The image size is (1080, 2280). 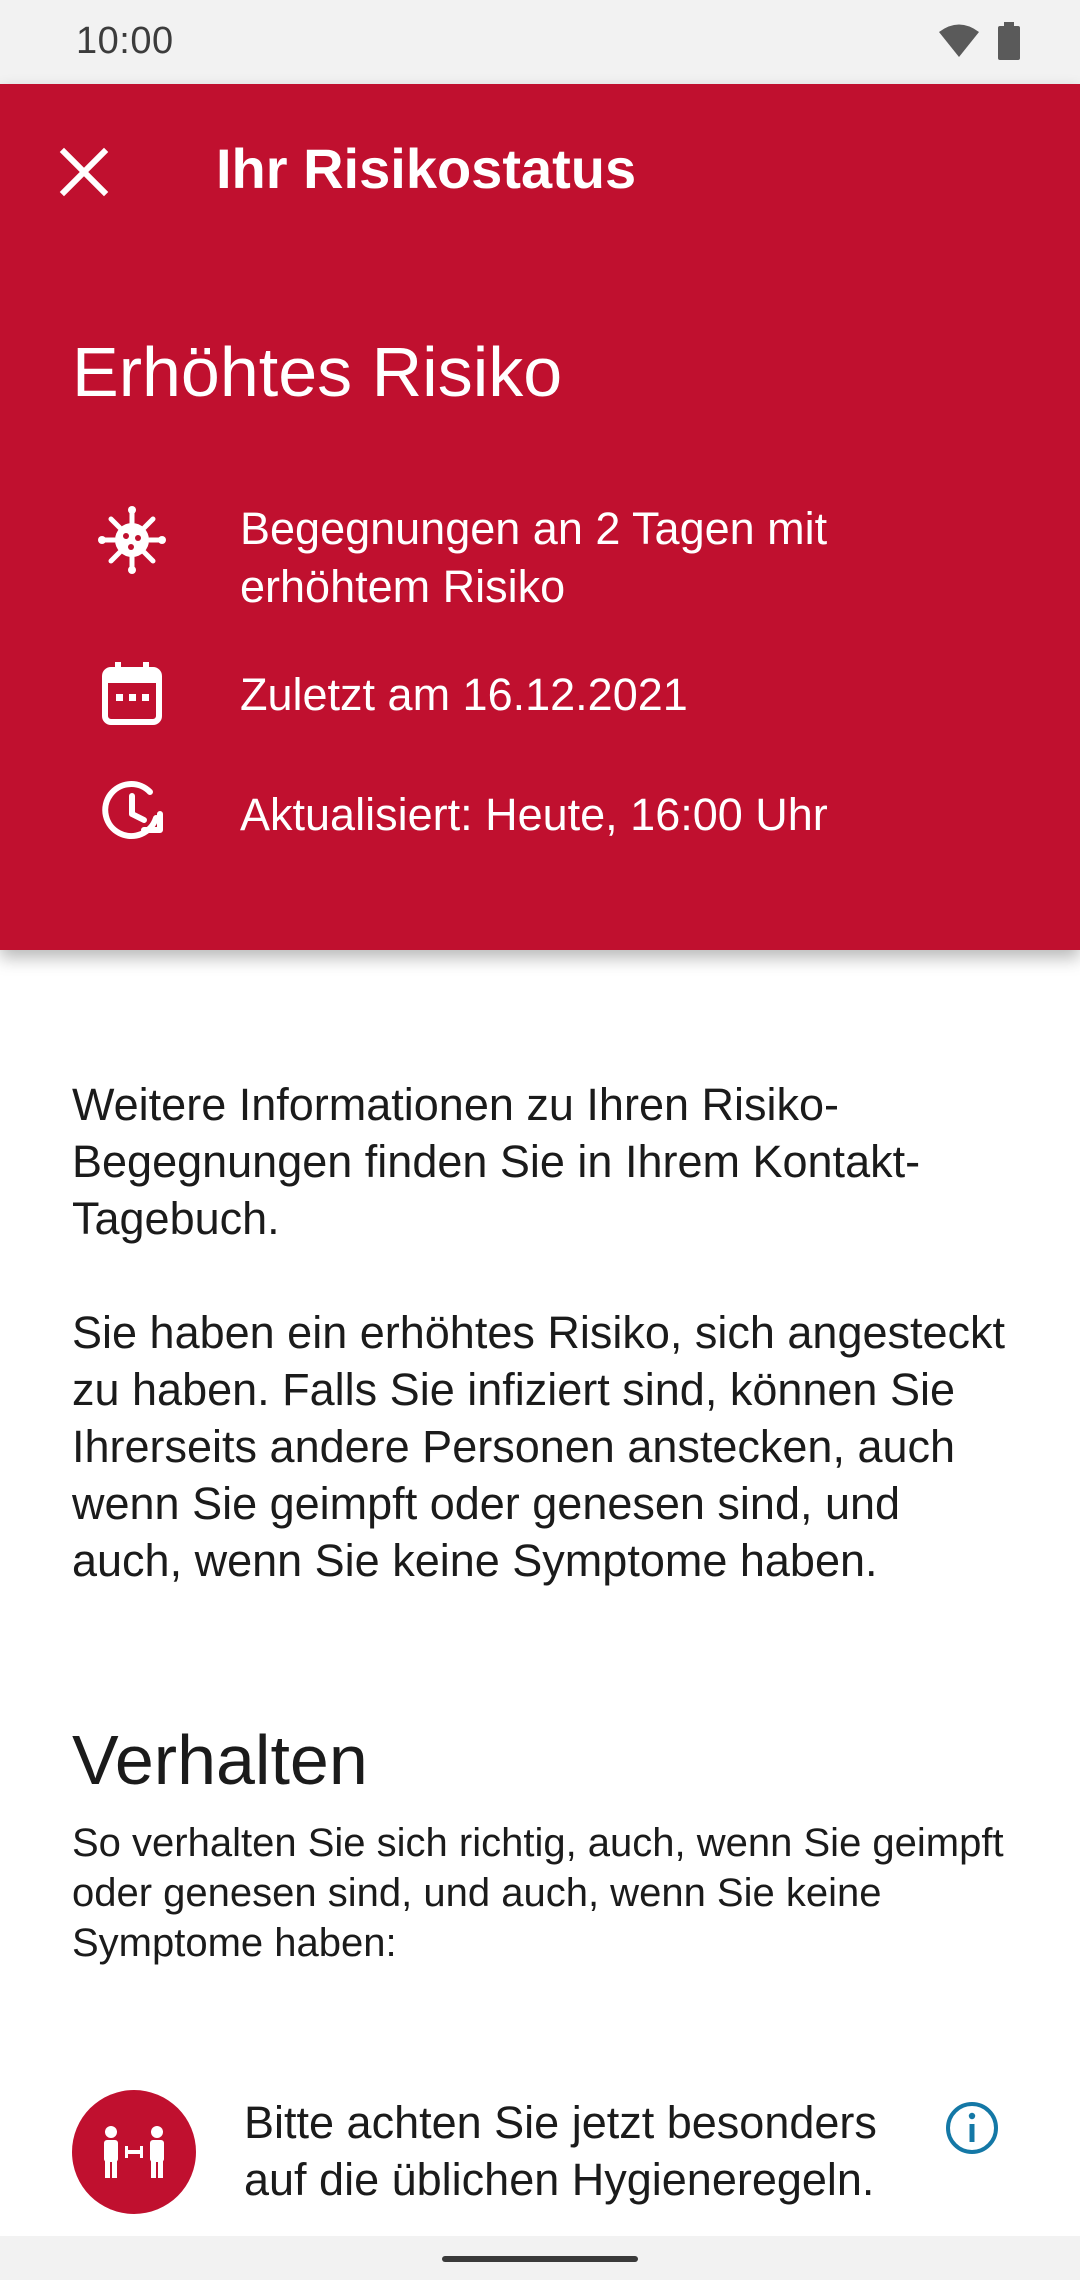 I want to click on rule-icon-circle, so click(x=134, y=2152).